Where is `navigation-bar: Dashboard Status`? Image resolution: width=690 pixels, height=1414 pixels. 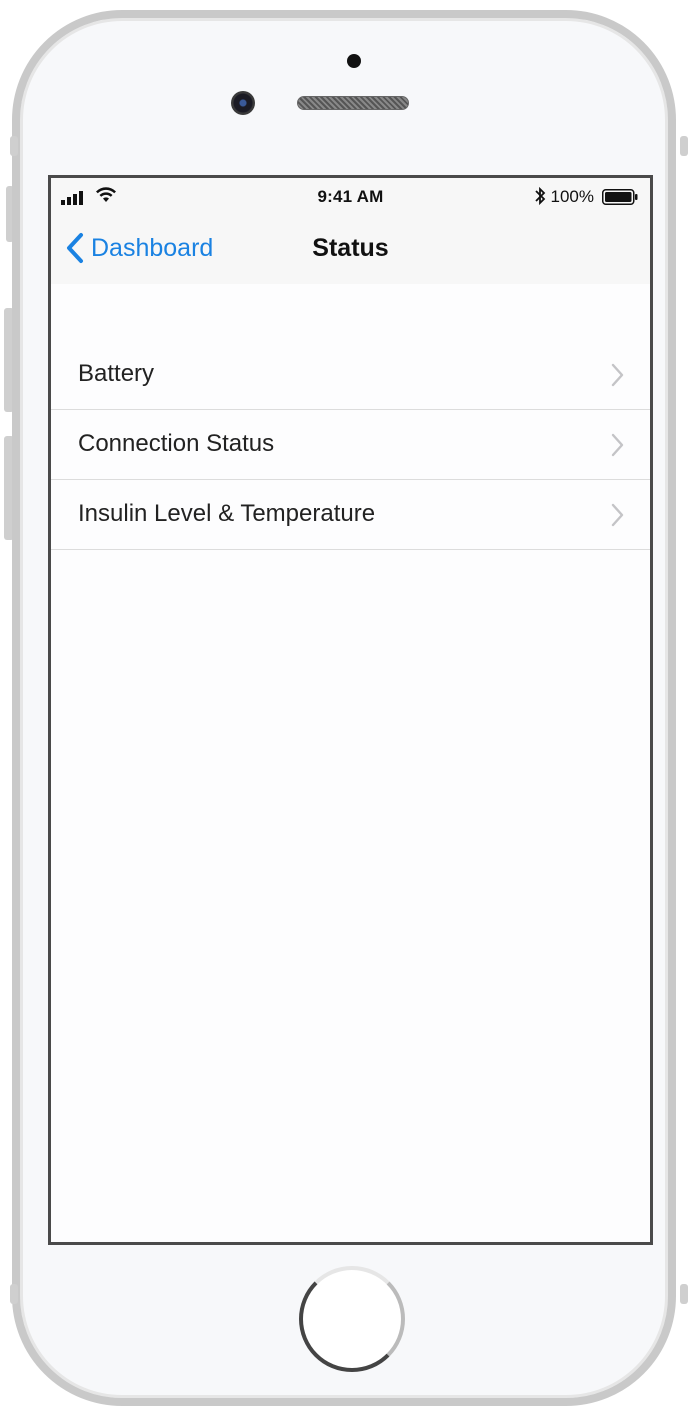 navigation-bar: Dashboard Status is located at coordinates (350, 250).